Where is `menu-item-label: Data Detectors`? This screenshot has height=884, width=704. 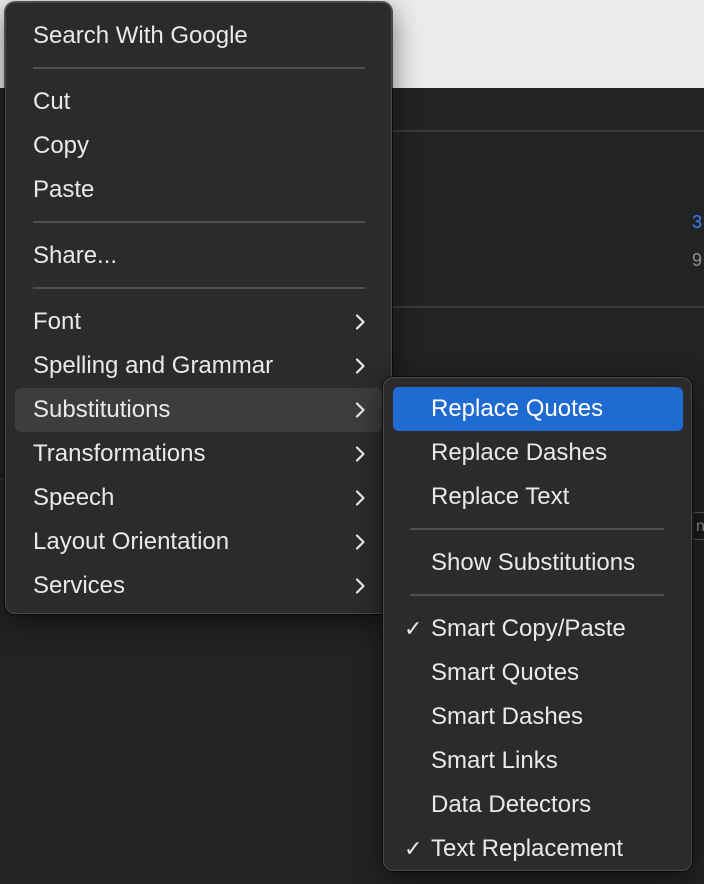
menu-item-label: Data Detectors is located at coordinates (511, 804).